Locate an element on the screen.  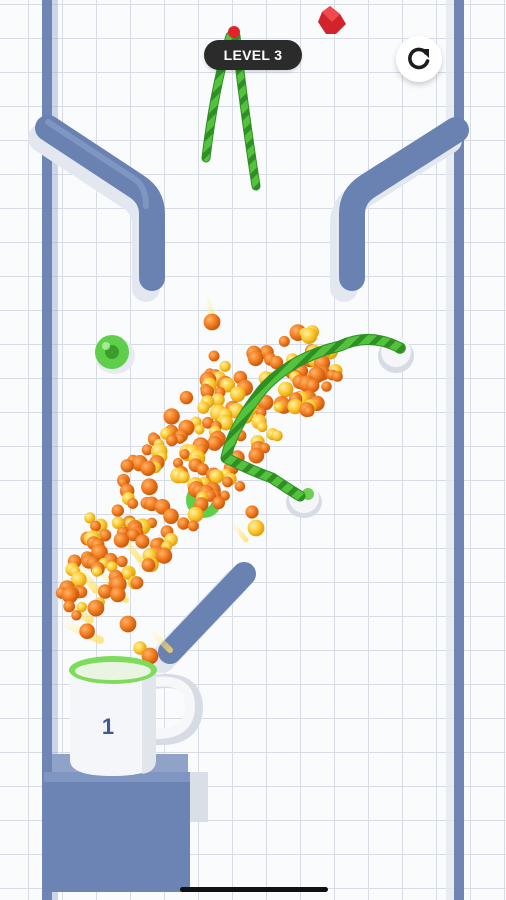
peg-left-green is located at coordinates (115, 354).